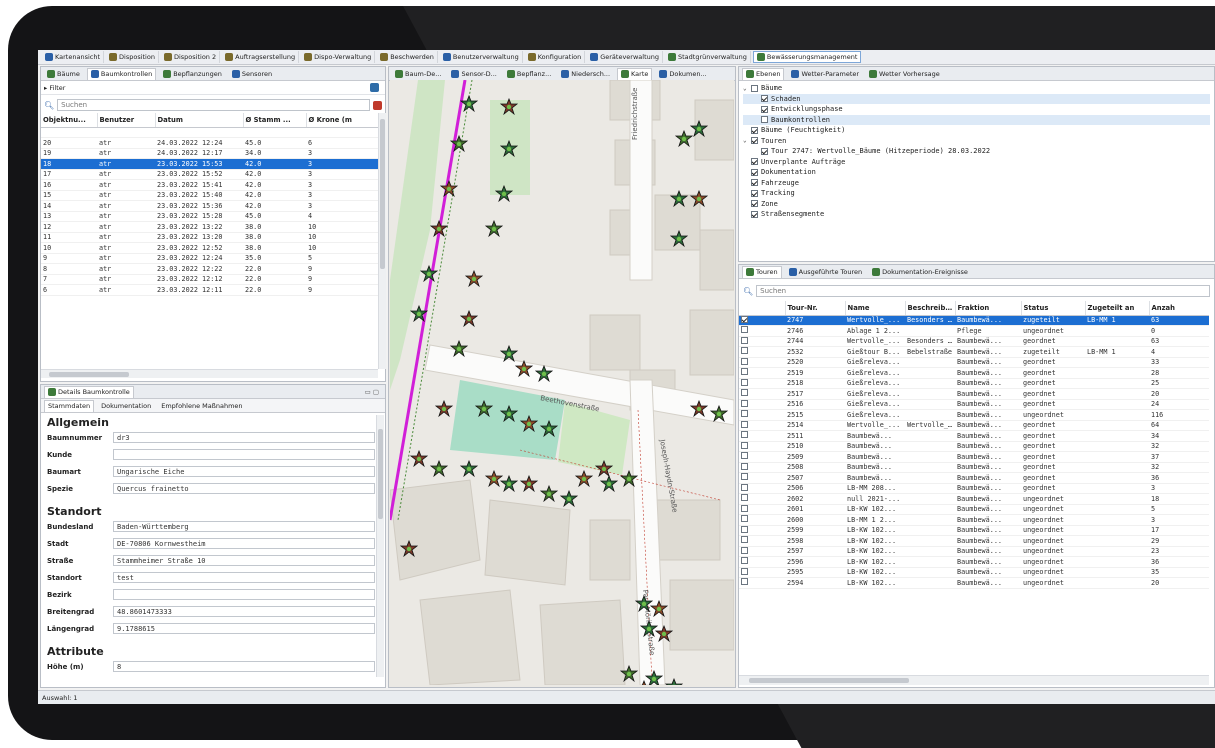 The width and height of the screenshot is (1215, 748). Describe the element at coordinates (209, 279) in the screenshot. I see `table-row: 7atr23.03.2022 12:1222.09` at that location.